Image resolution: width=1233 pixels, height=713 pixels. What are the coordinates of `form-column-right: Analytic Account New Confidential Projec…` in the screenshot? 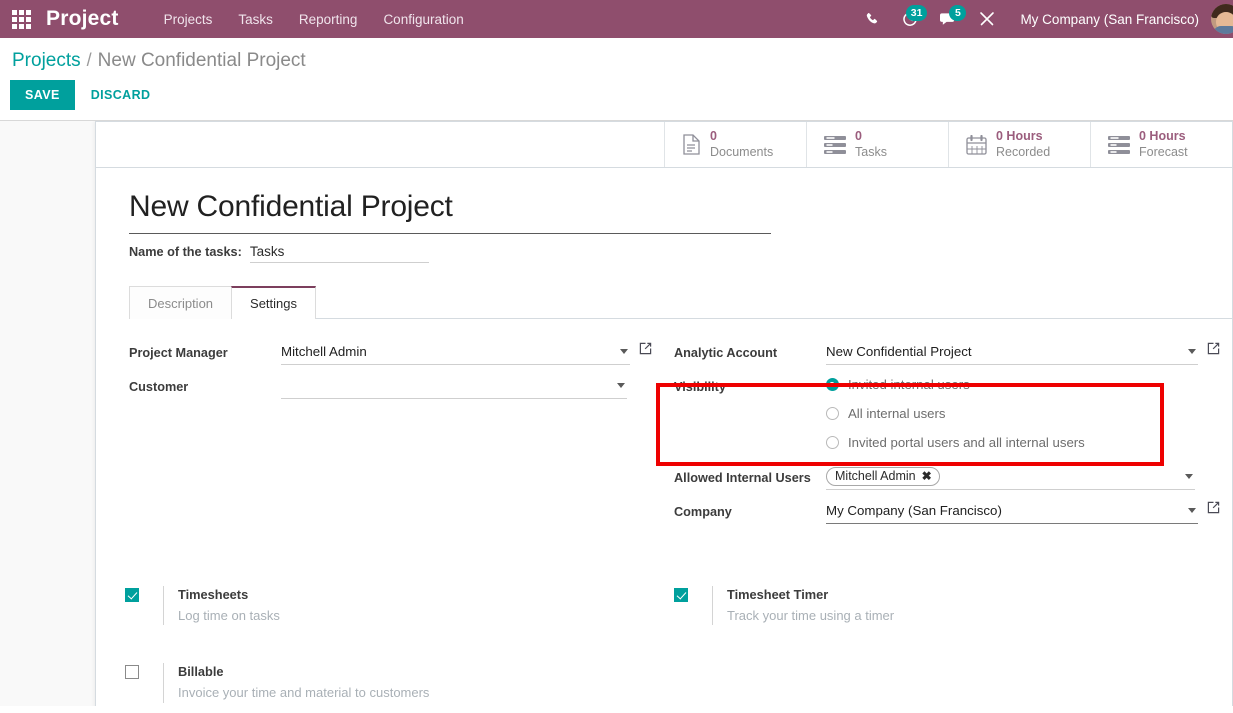 It's located at (948, 437).